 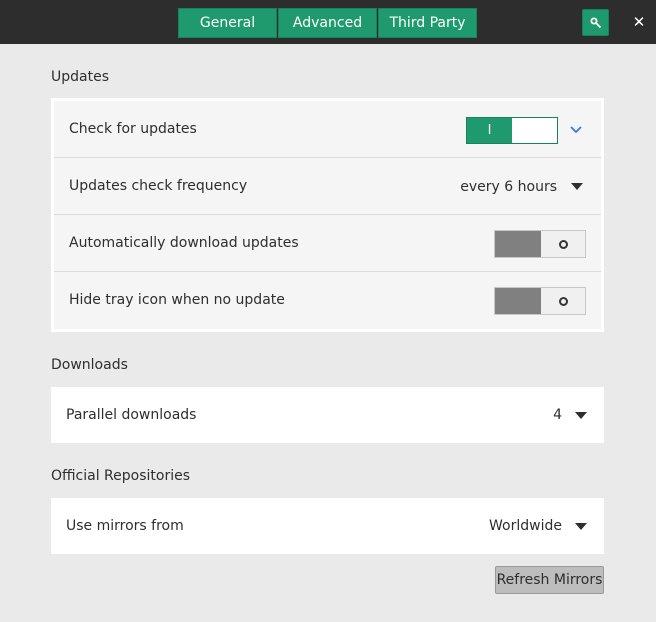 I want to click on search-key-icon, so click(x=595, y=22).